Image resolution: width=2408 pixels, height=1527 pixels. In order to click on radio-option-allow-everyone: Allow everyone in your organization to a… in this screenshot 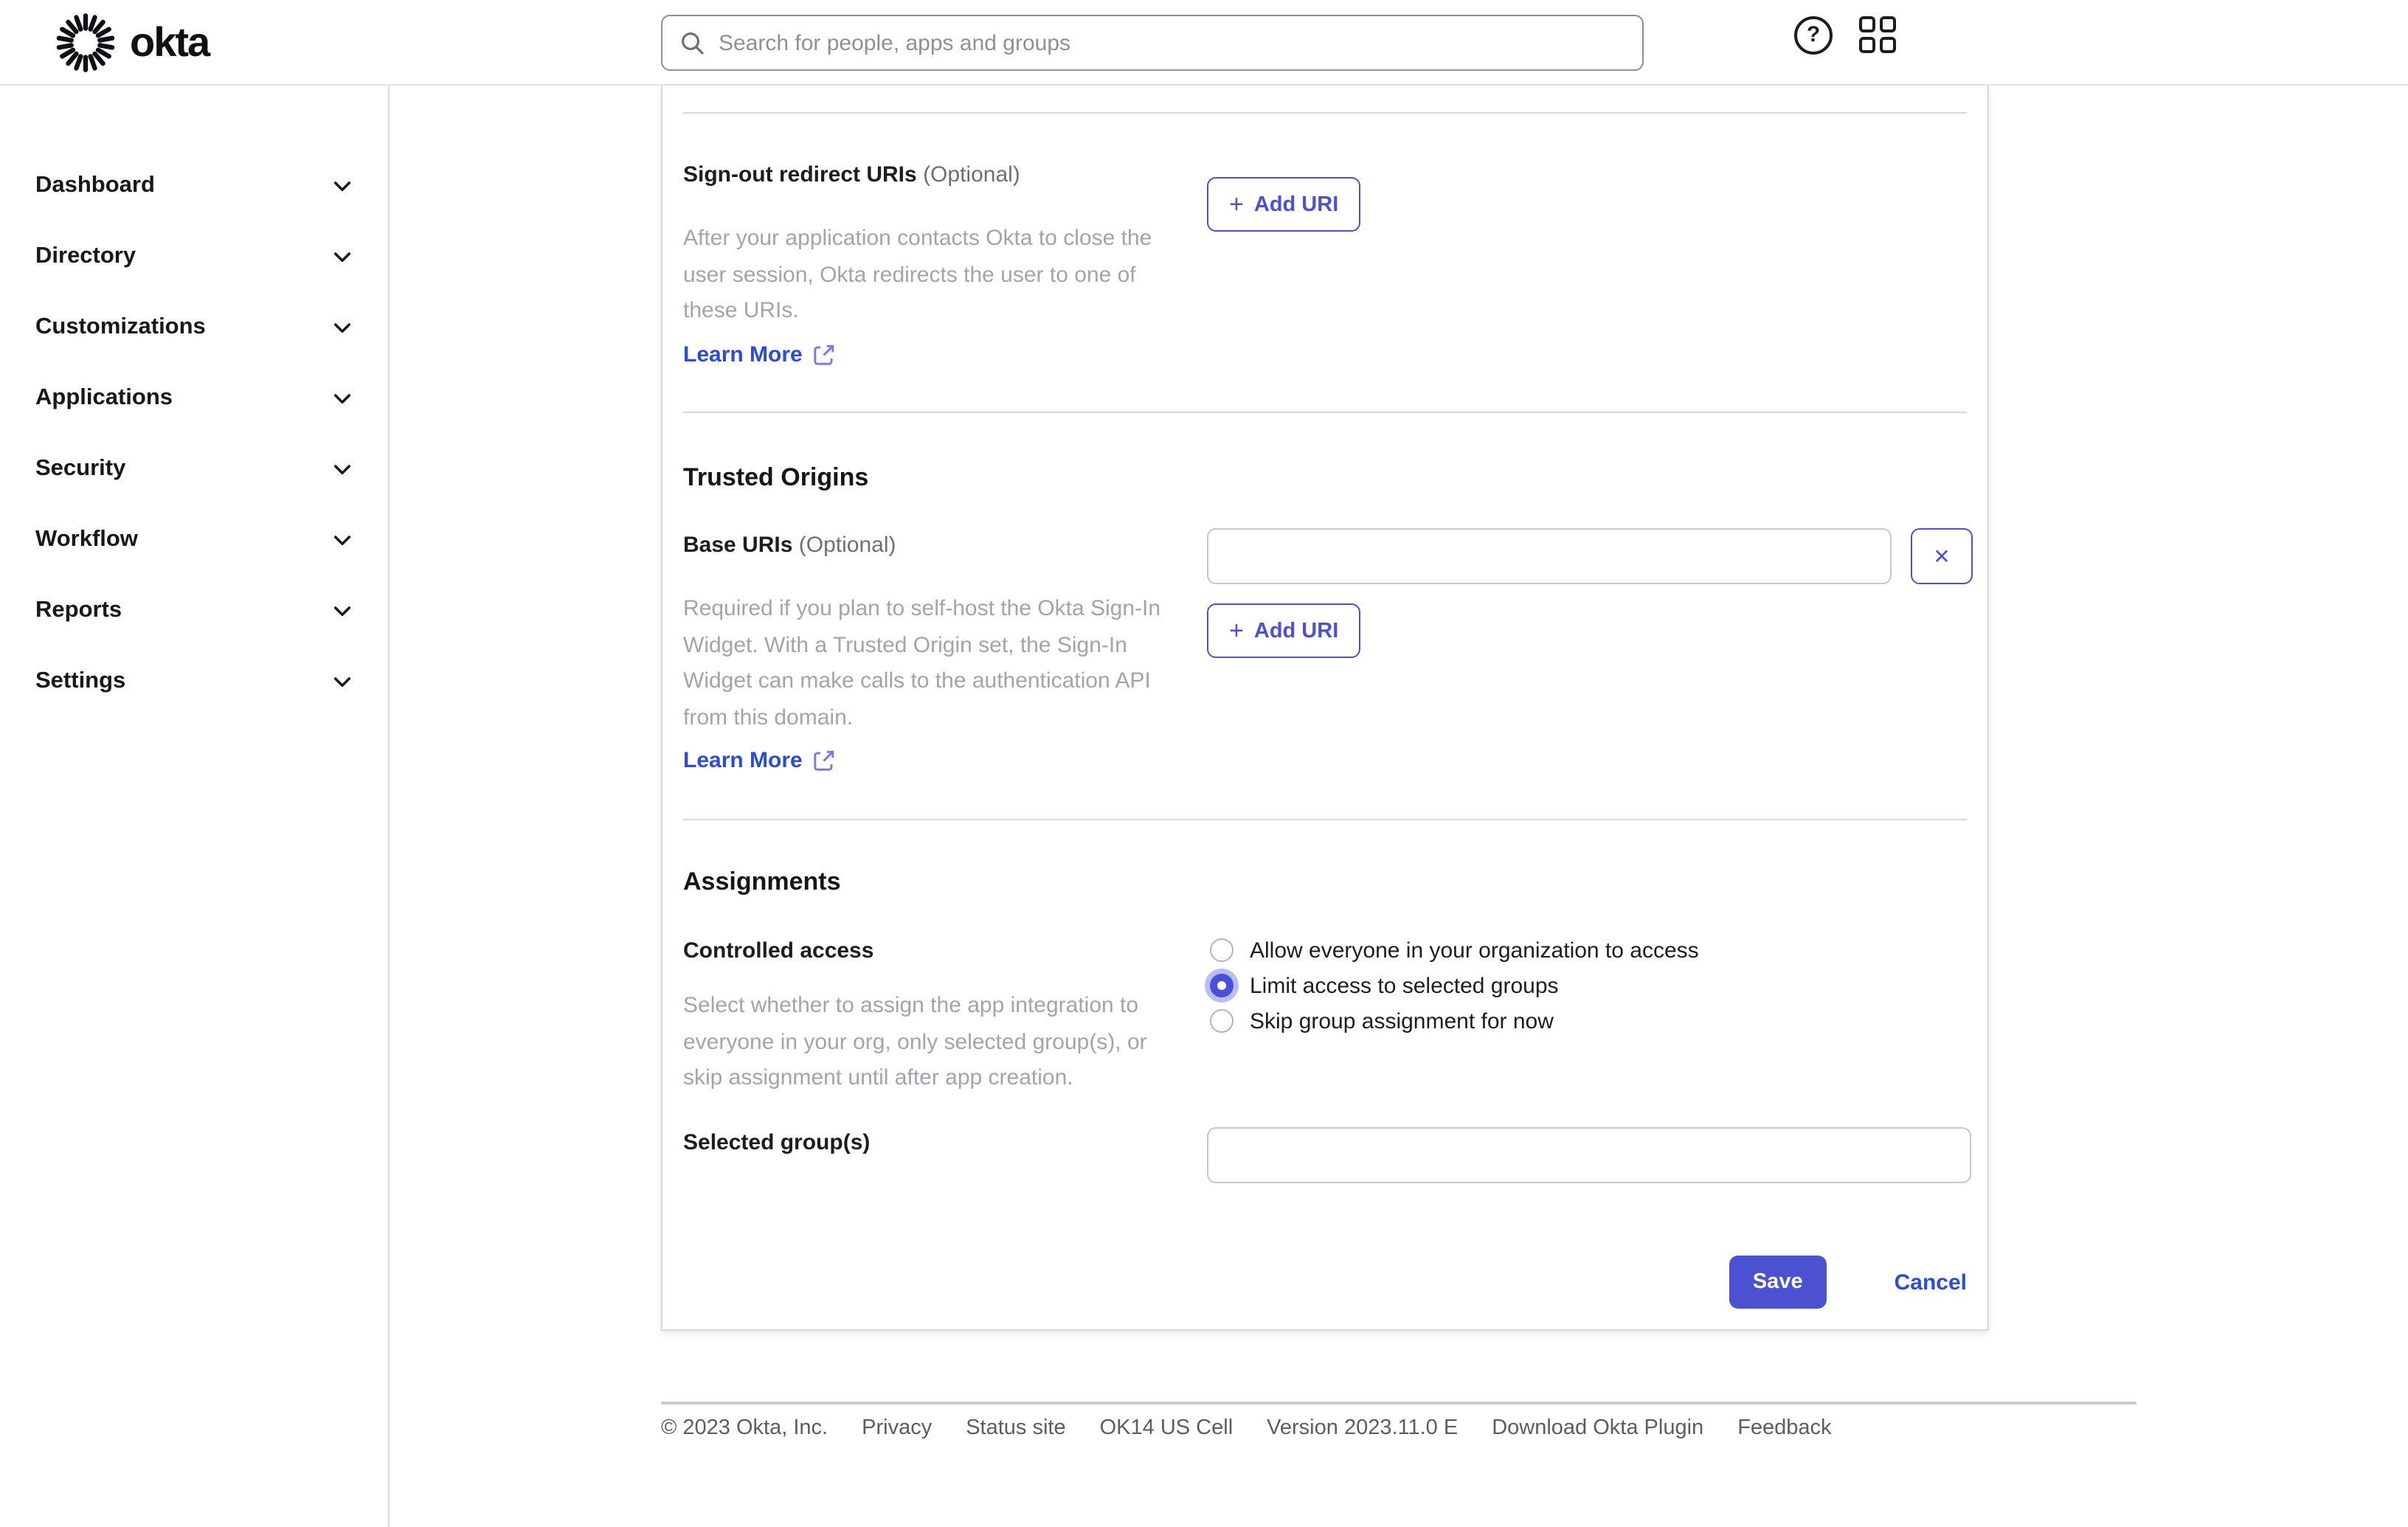, I will do `click(1455, 950)`.